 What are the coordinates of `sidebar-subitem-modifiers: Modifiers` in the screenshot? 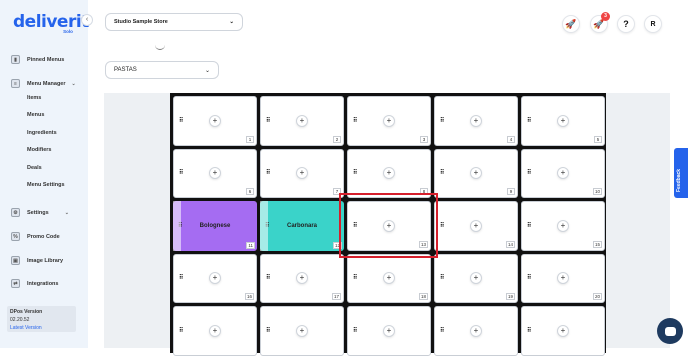 It's located at (39, 150).